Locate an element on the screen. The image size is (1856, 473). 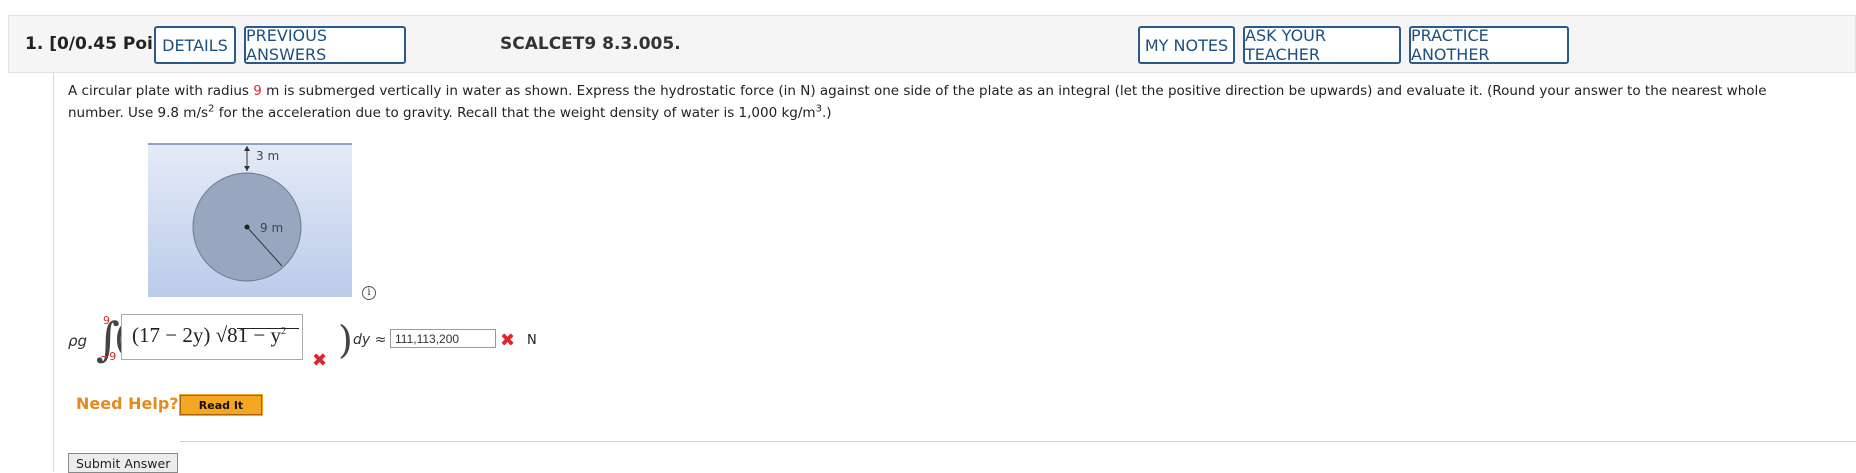
question-text-part: .) is located at coordinates (826, 113).